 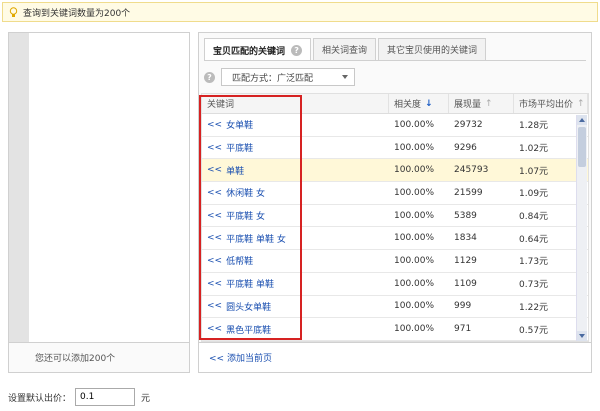 I want to click on scroll-down-icon, so click(x=582, y=336).